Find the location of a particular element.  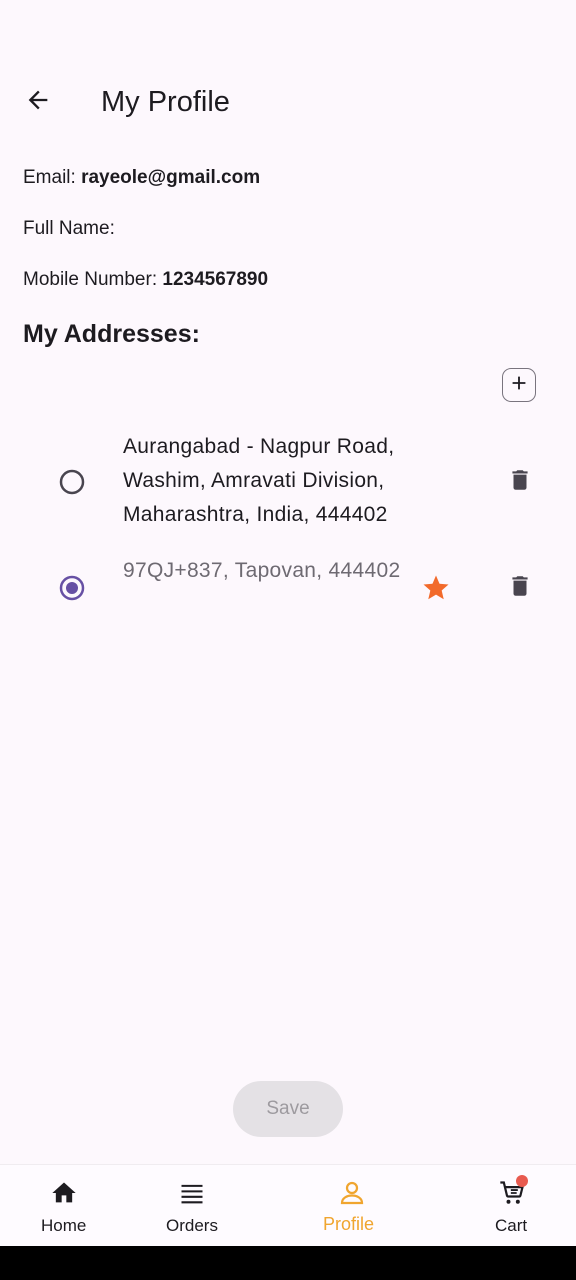

nav-profile: Profile is located at coordinates (352, 1206).